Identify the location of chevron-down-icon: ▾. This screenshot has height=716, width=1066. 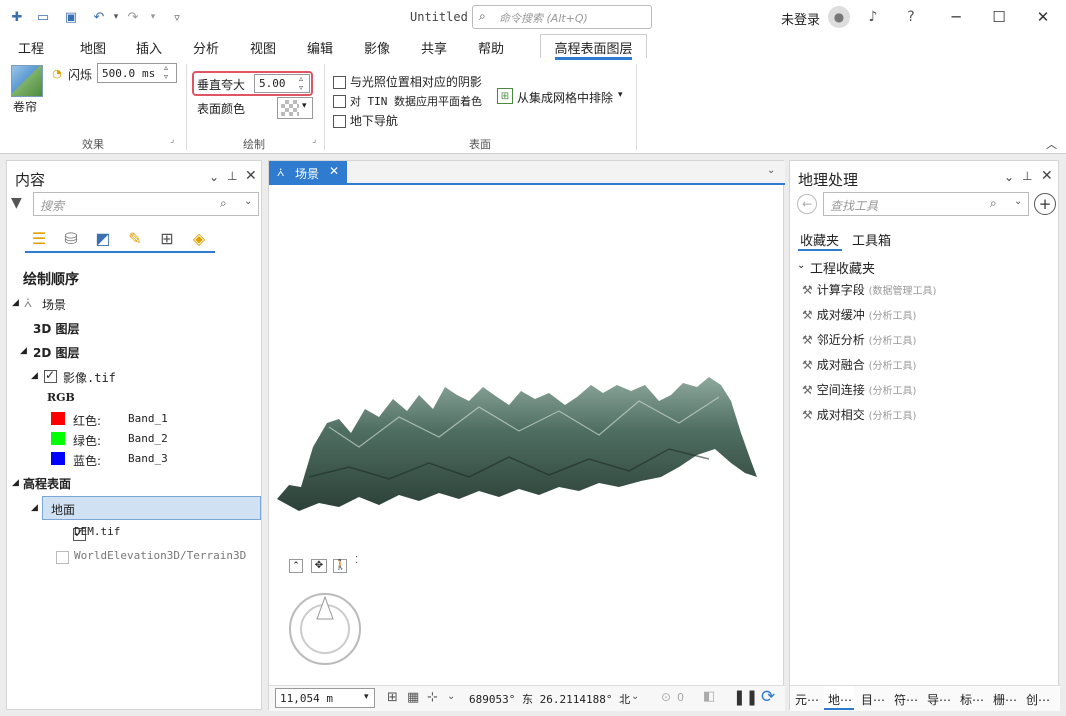
(620, 95).